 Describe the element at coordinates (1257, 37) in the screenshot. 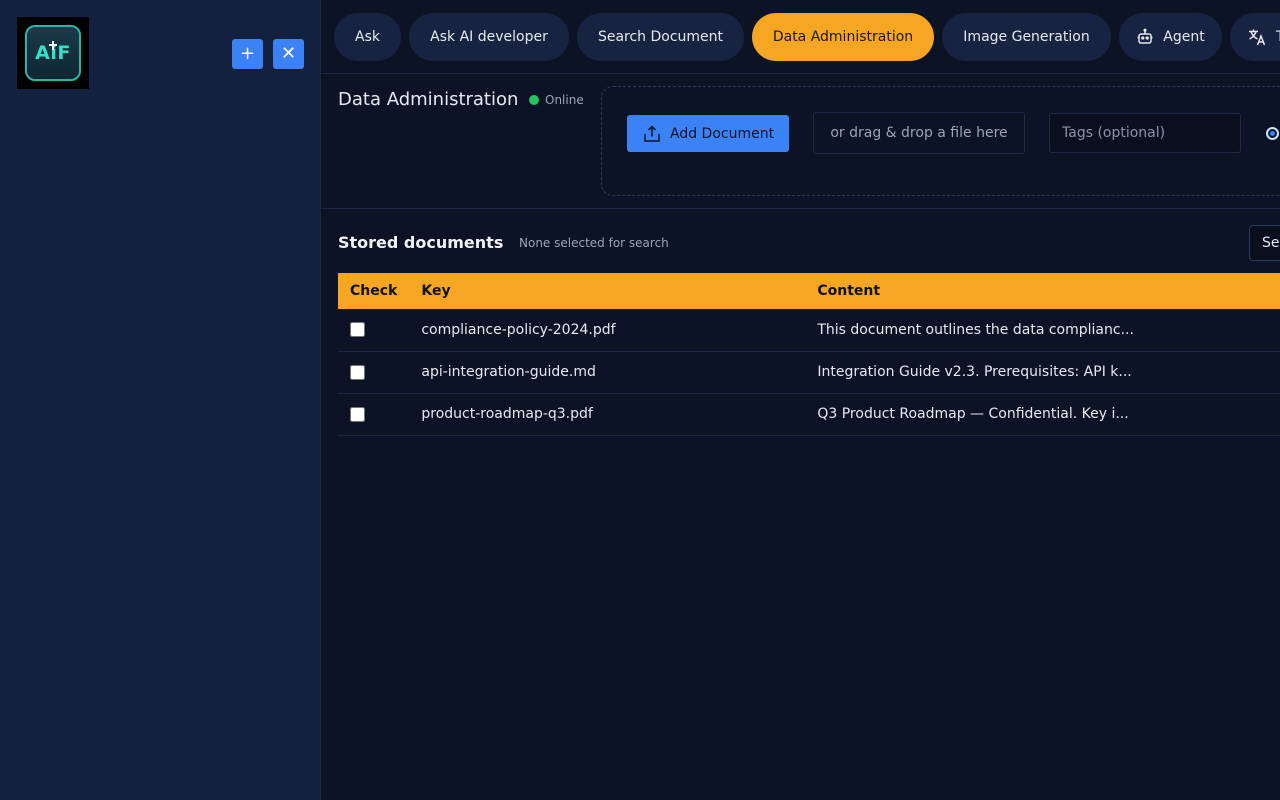

I see `translate-icon` at that location.